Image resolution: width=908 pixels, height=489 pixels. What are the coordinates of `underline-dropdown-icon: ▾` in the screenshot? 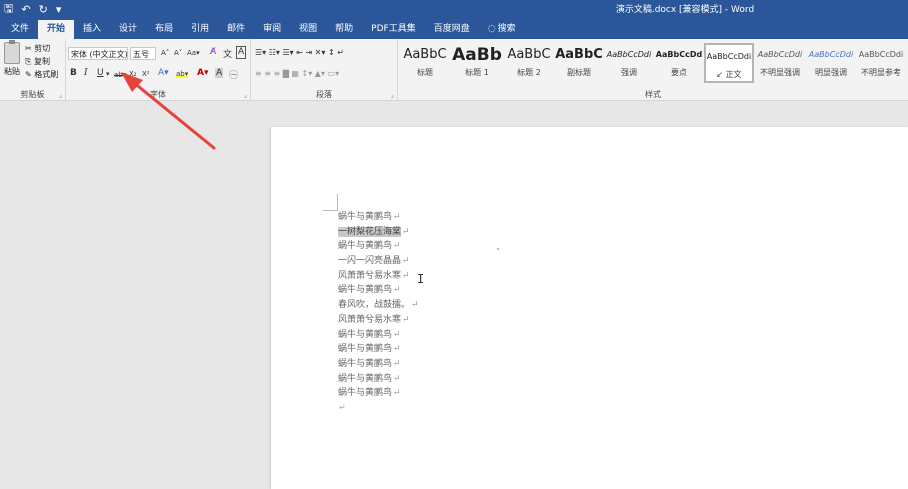 It's located at (108, 74).